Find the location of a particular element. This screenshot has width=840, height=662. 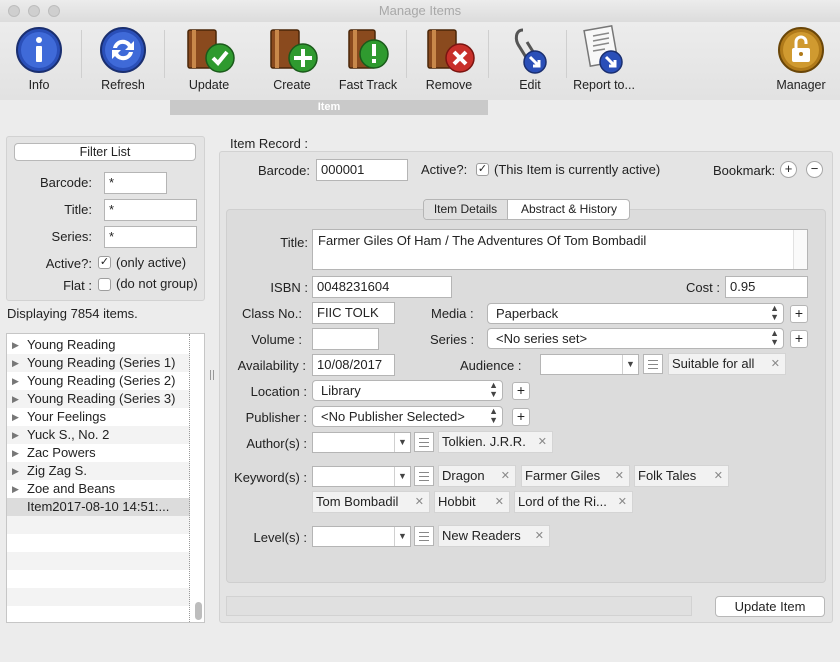

active-checkbox: ✓ is located at coordinates (482, 169).